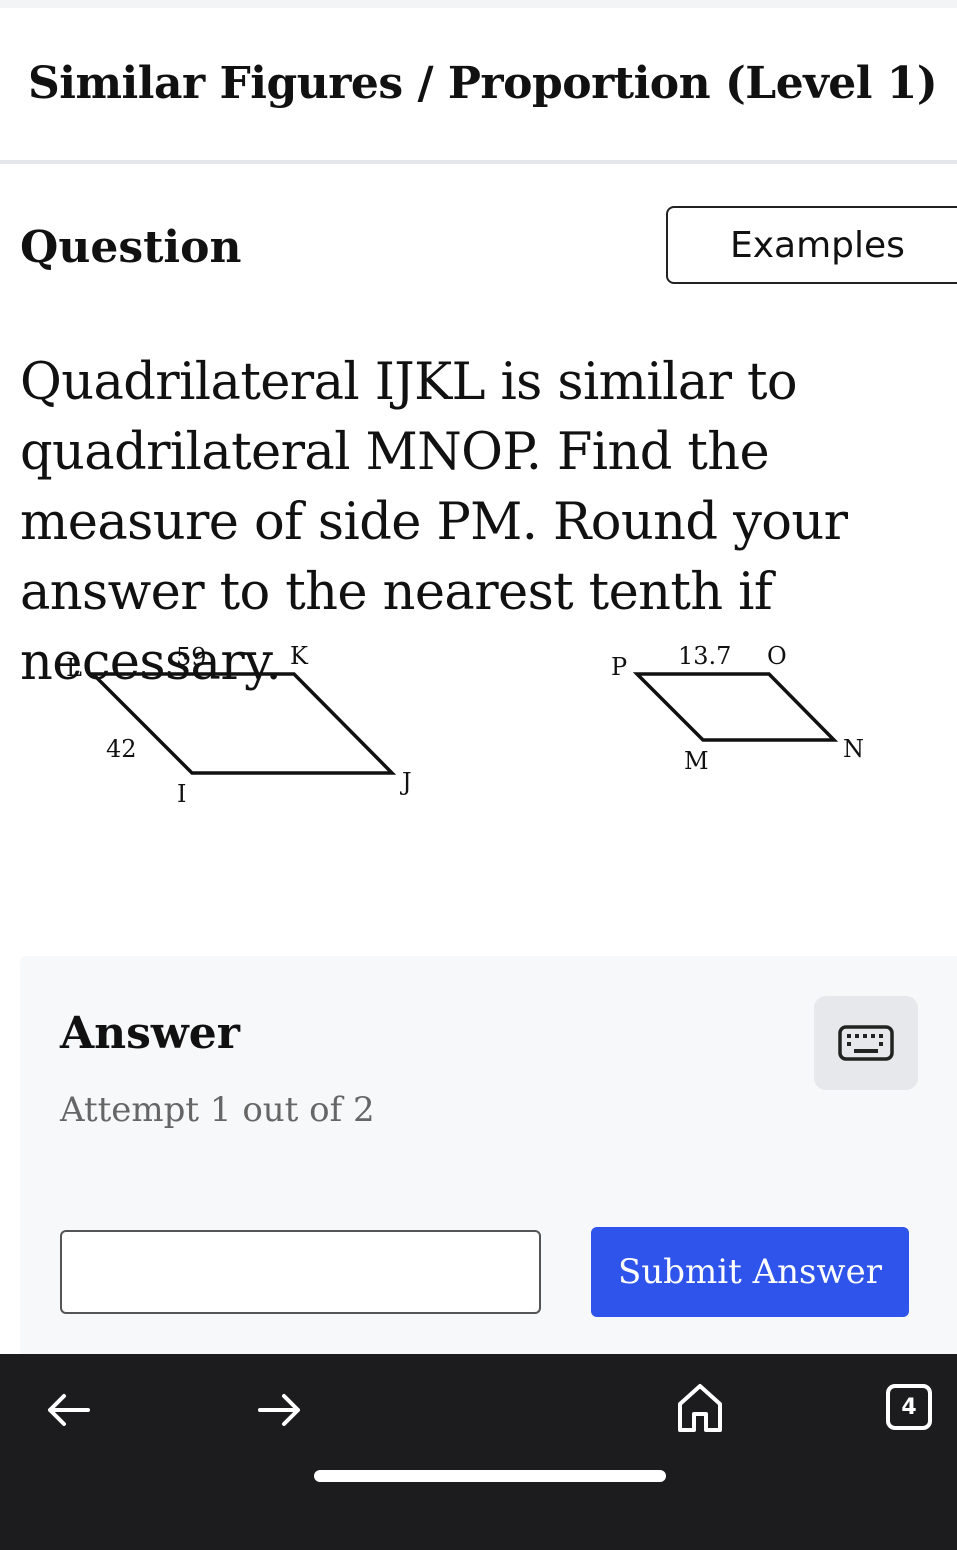 The width and height of the screenshot is (957, 1550). Describe the element at coordinates (490, 1476) in the screenshot. I see `home-indicator-bar` at that location.